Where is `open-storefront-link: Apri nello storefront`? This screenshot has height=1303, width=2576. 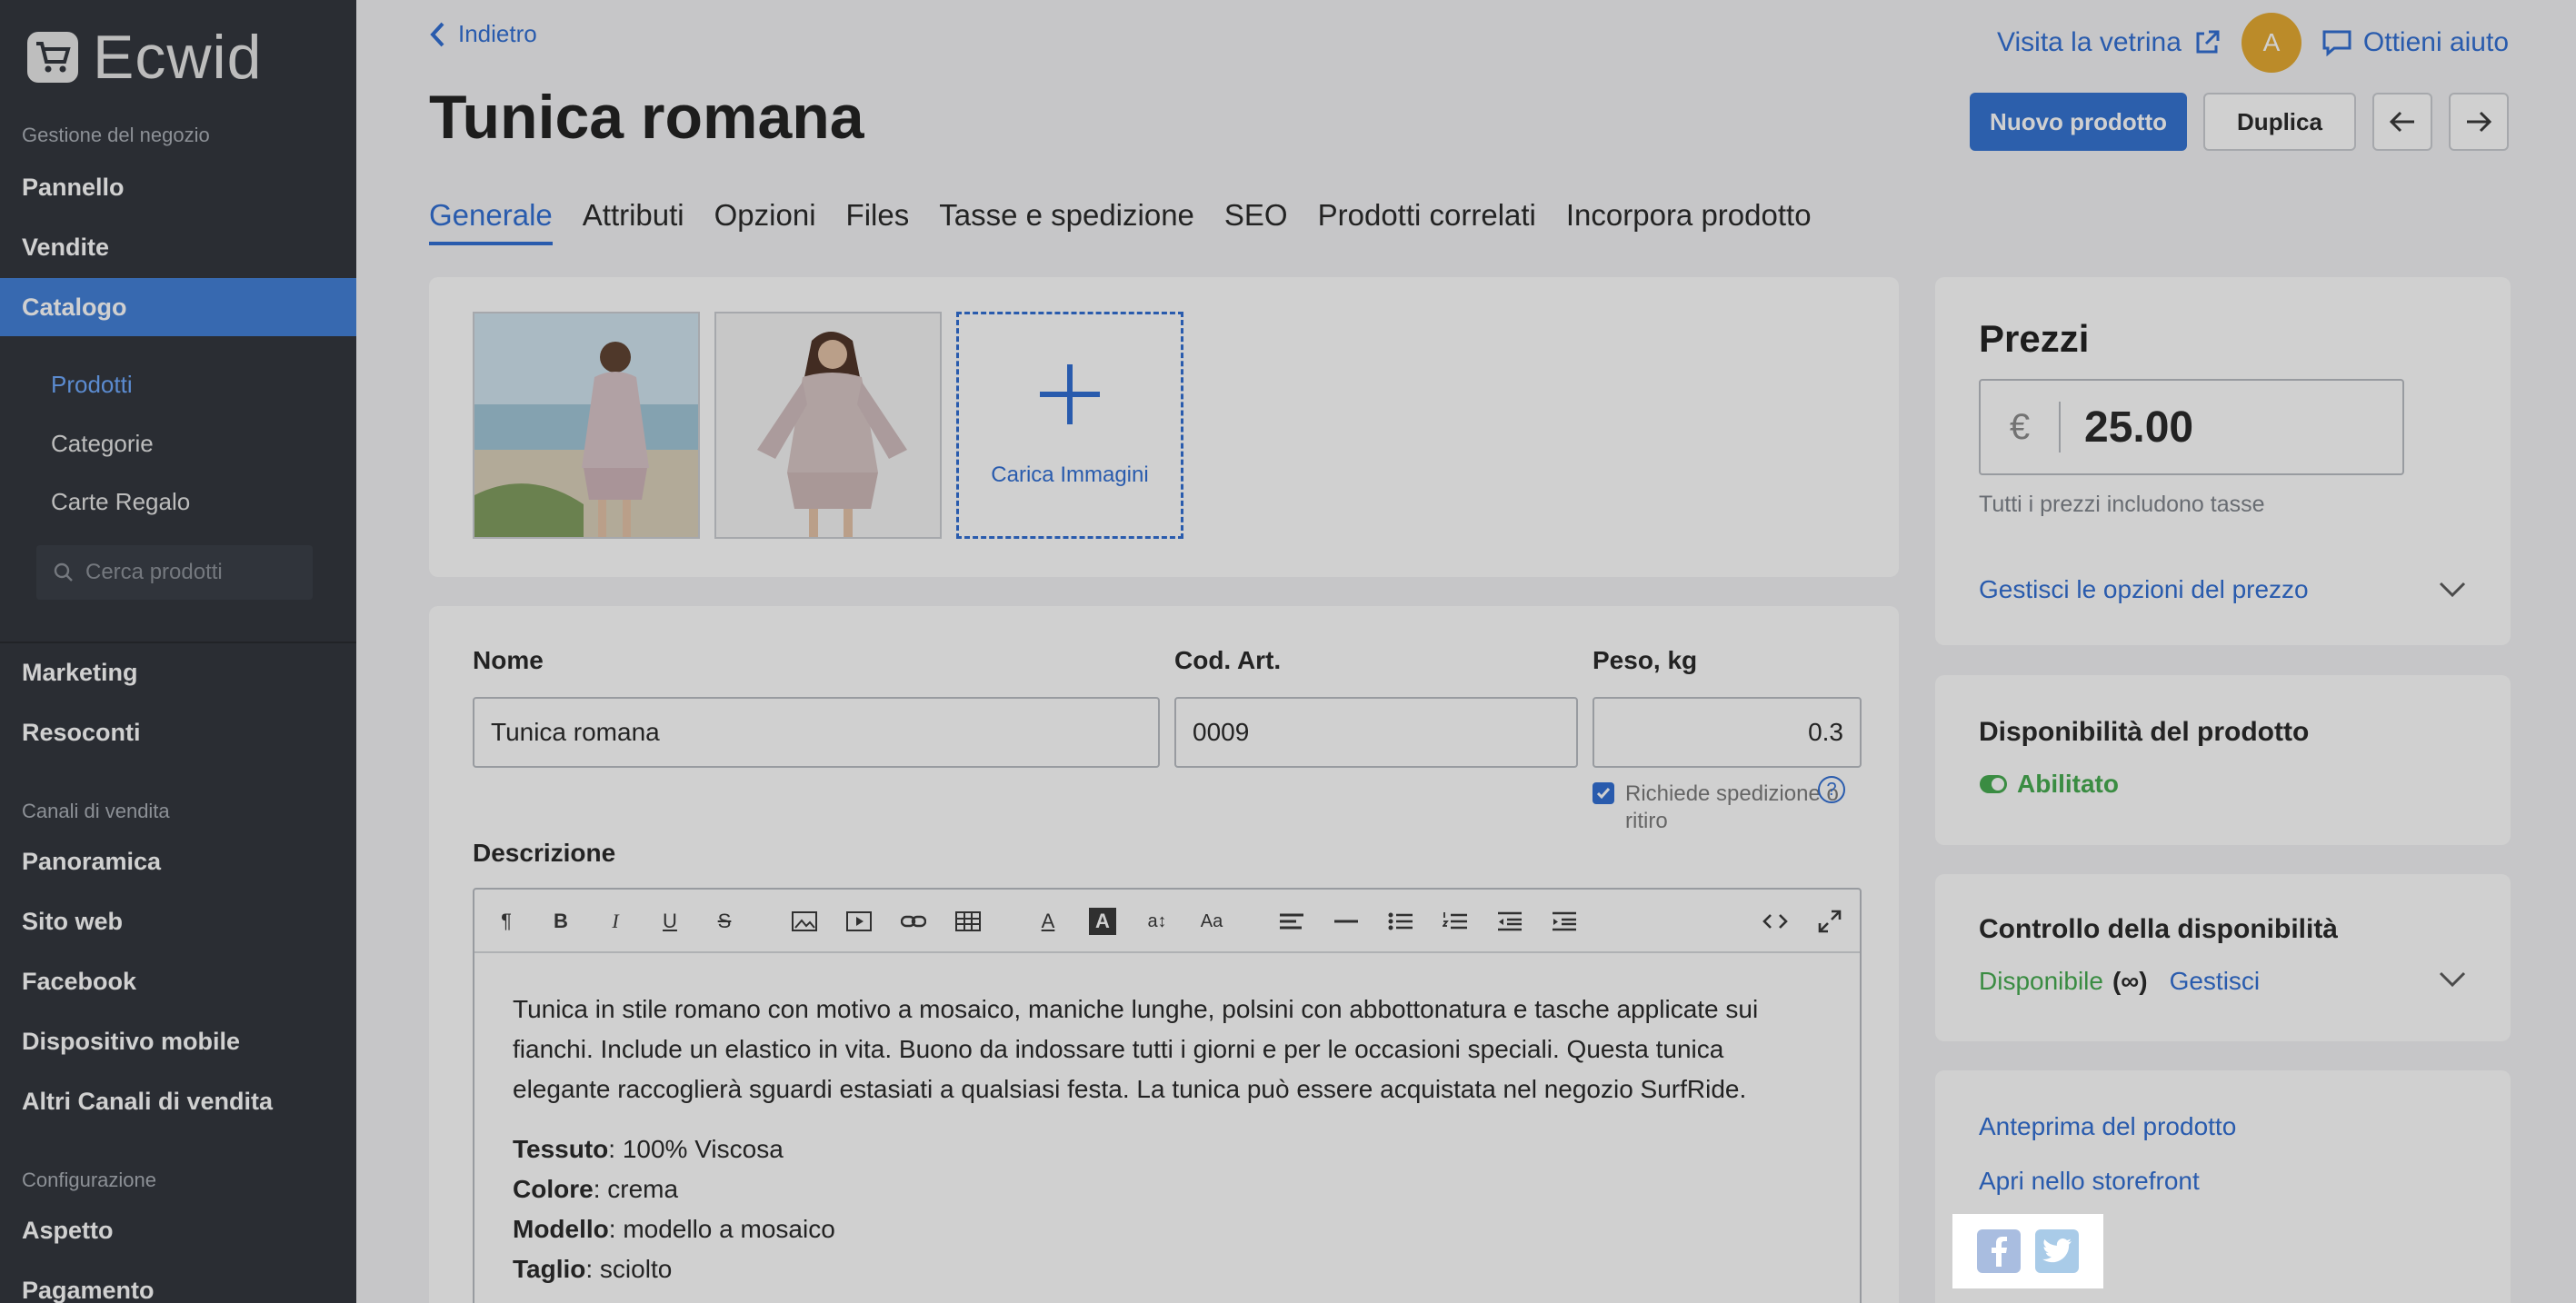 open-storefront-link: Apri nello storefront is located at coordinates (2089, 1181).